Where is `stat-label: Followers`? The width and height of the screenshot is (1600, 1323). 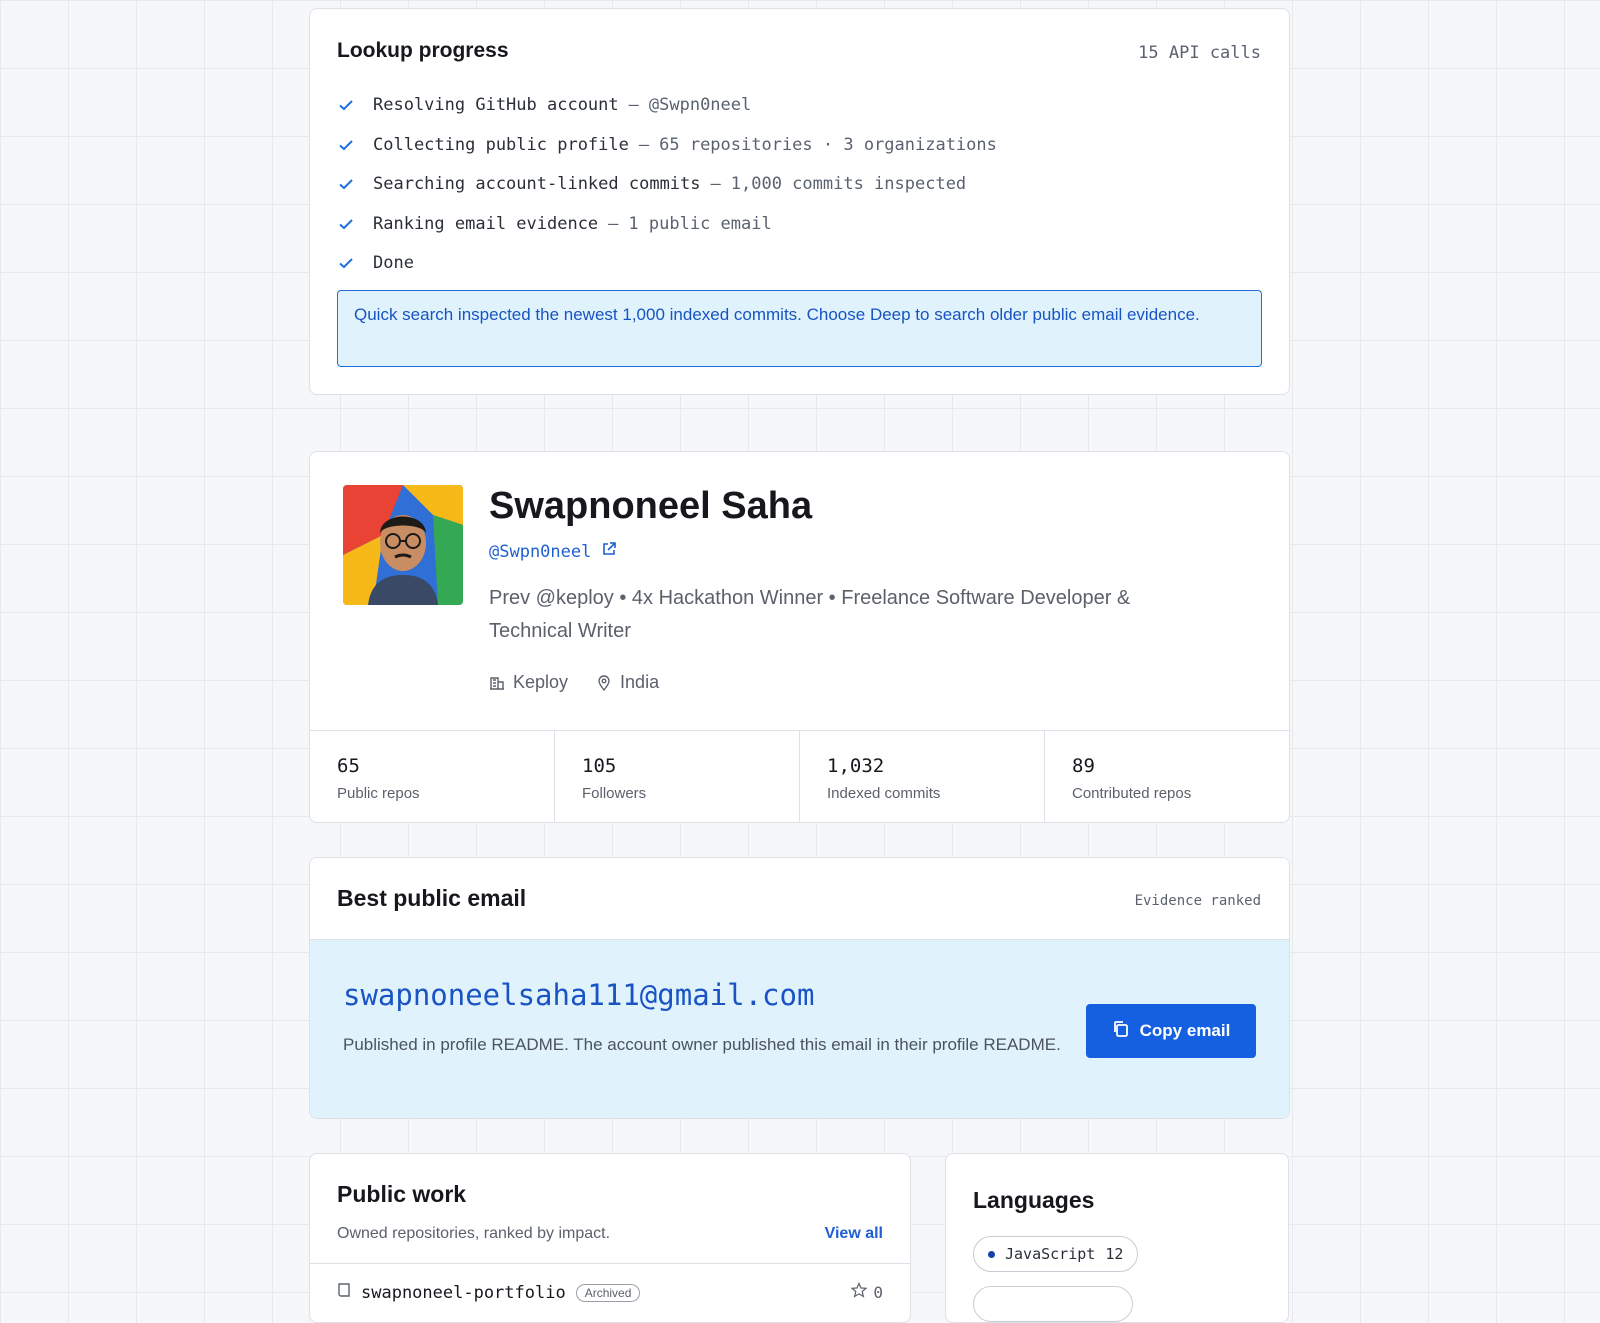
stat-label: Followers is located at coordinates (614, 793).